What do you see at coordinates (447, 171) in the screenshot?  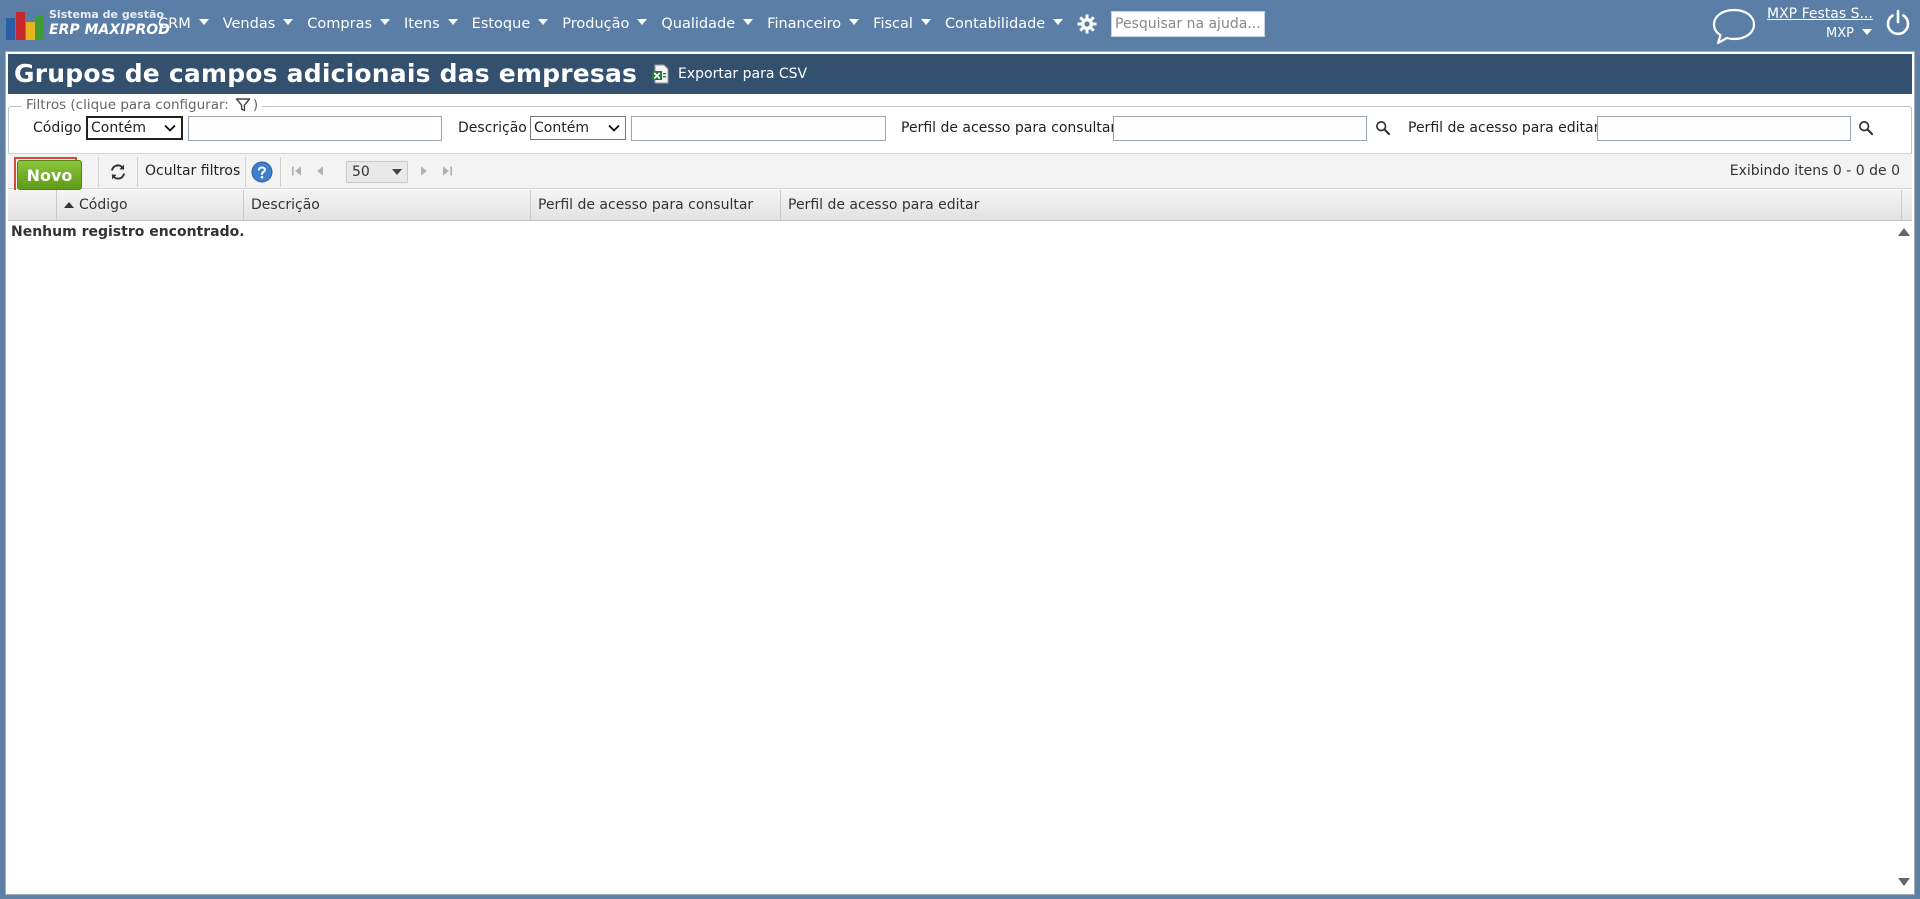 I see `last-page-icon` at bounding box center [447, 171].